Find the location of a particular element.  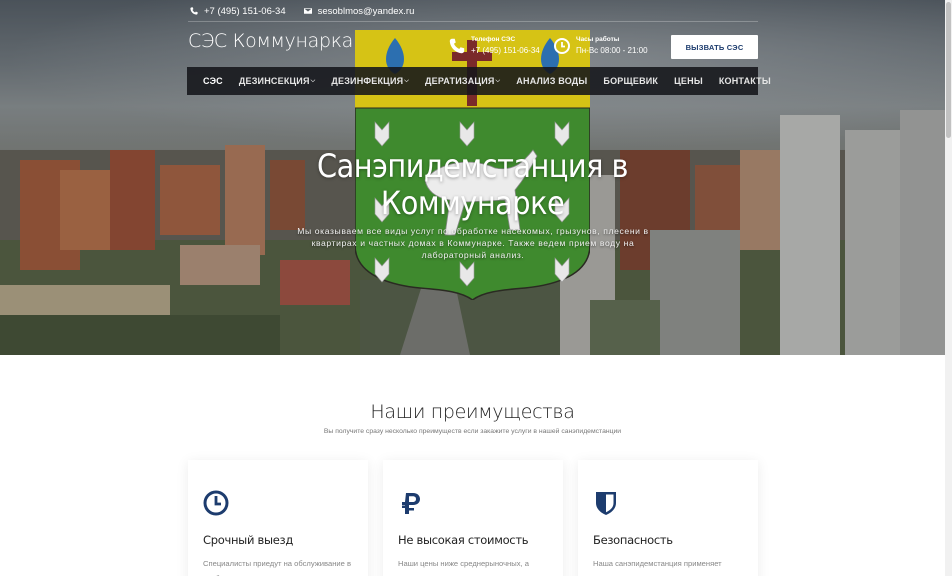

advantage-card-title: Безопасность is located at coordinates (633, 540).